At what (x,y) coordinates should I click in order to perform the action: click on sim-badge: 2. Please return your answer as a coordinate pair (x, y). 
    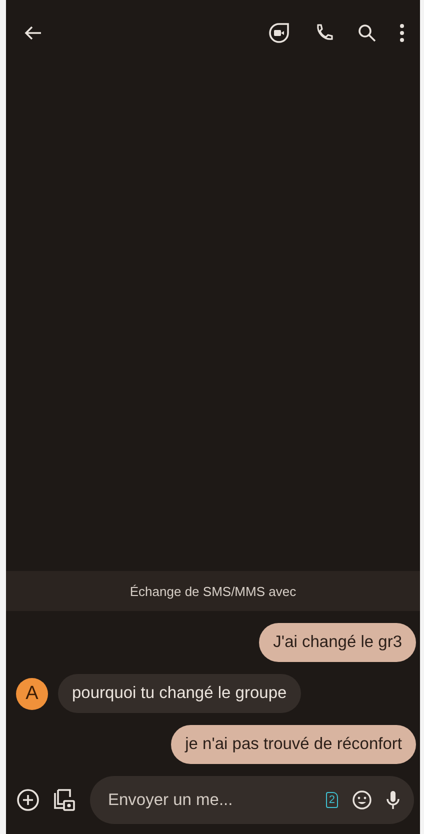
    Looking at the image, I should click on (332, 800).